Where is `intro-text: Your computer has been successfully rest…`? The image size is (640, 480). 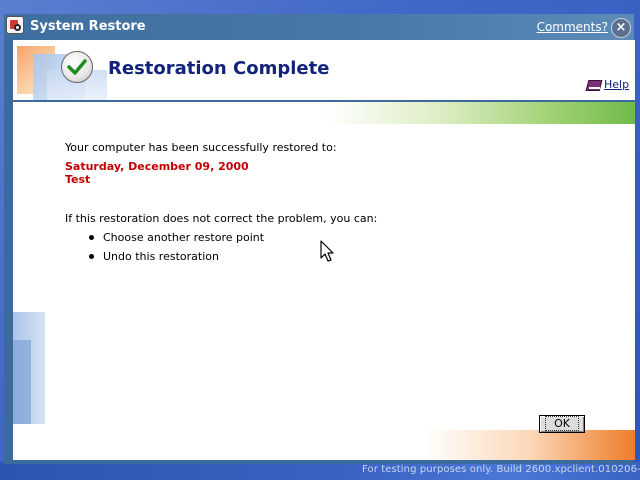
intro-text: Your computer has been successfully rest… is located at coordinates (201, 147).